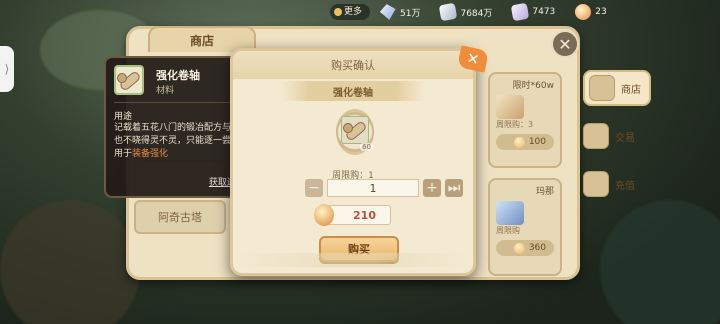  I want to click on chevron-right-icon: ⟩, so click(7, 69).